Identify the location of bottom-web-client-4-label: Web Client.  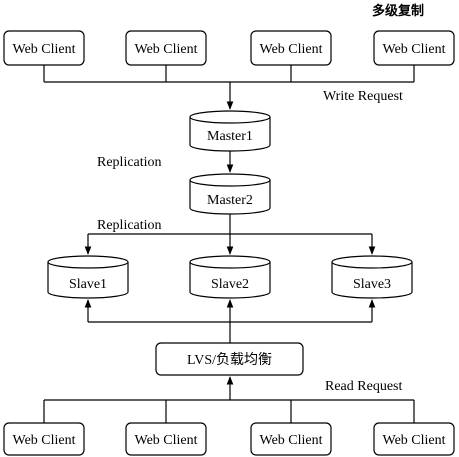
(413, 440).